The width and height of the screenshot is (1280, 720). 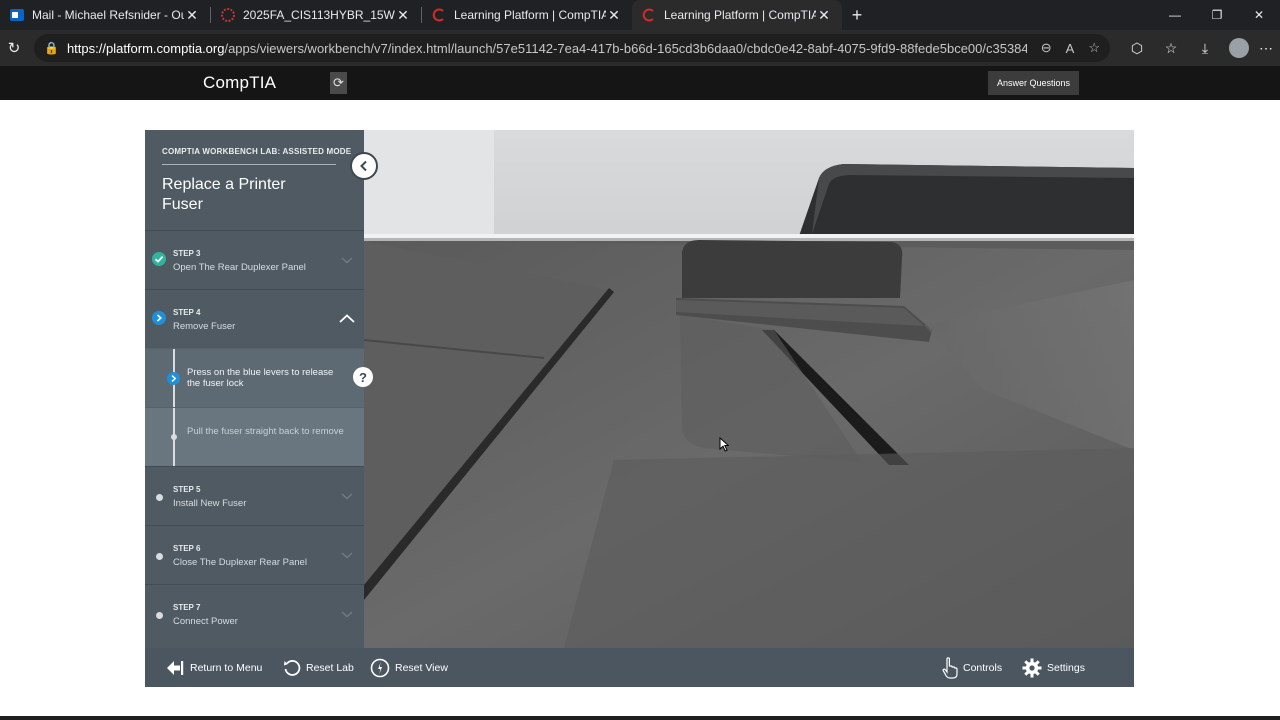 What do you see at coordinates (1205, 48) in the screenshot?
I see `downloads-icon: ⤓` at bounding box center [1205, 48].